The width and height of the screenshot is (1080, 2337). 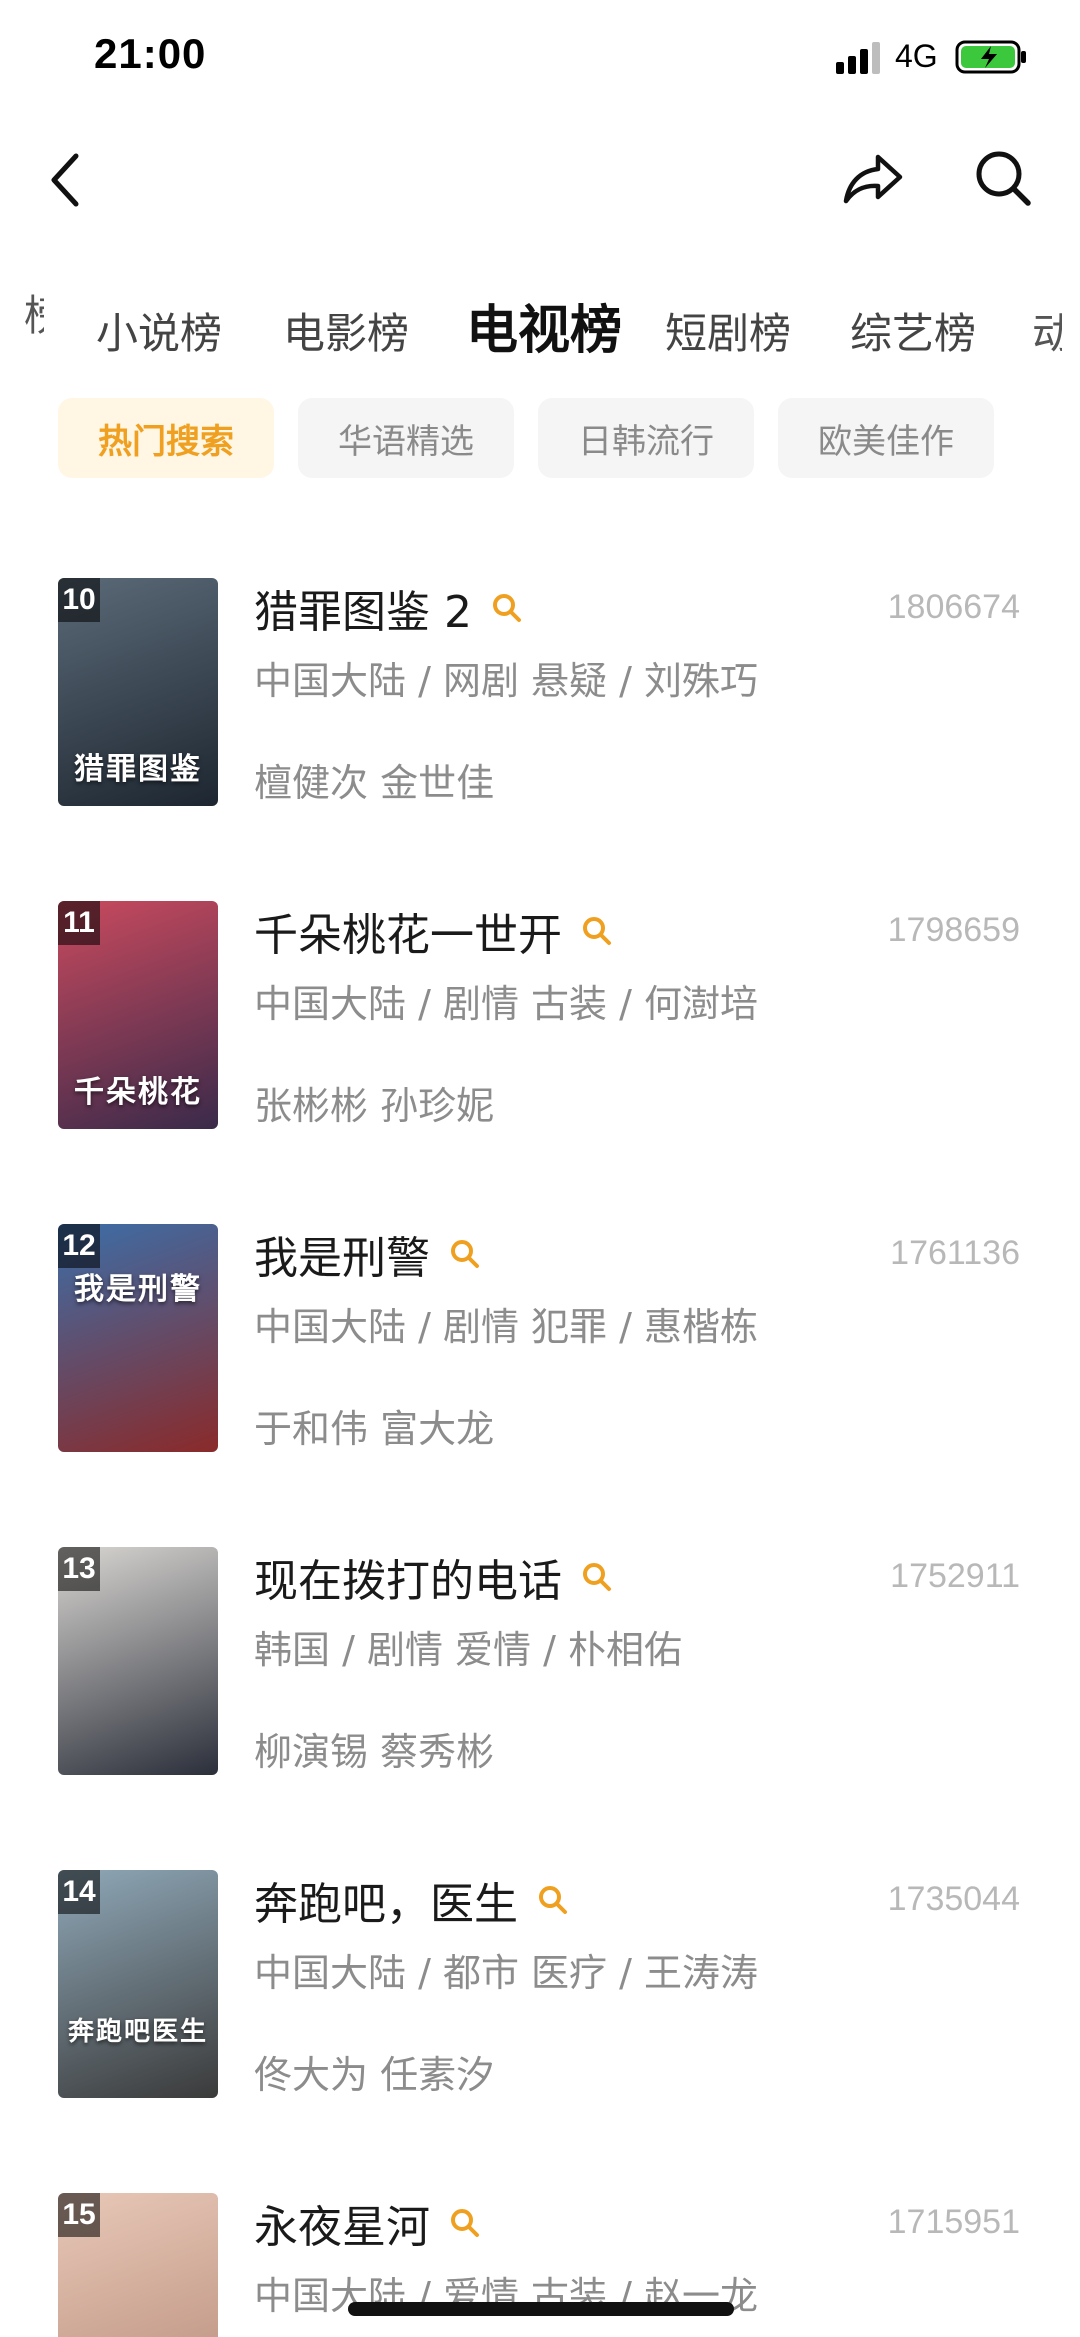 What do you see at coordinates (955, 1253) in the screenshot?
I see `heat-score: 1761136` at bounding box center [955, 1253].